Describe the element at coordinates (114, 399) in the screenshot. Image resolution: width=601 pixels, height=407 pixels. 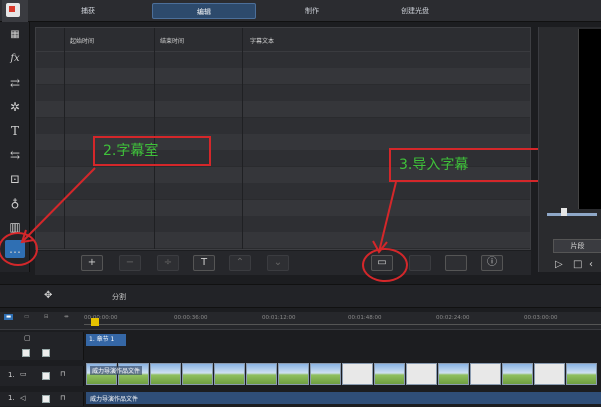
I see `audio-clip-label: 威力导演作品文件` at that location.